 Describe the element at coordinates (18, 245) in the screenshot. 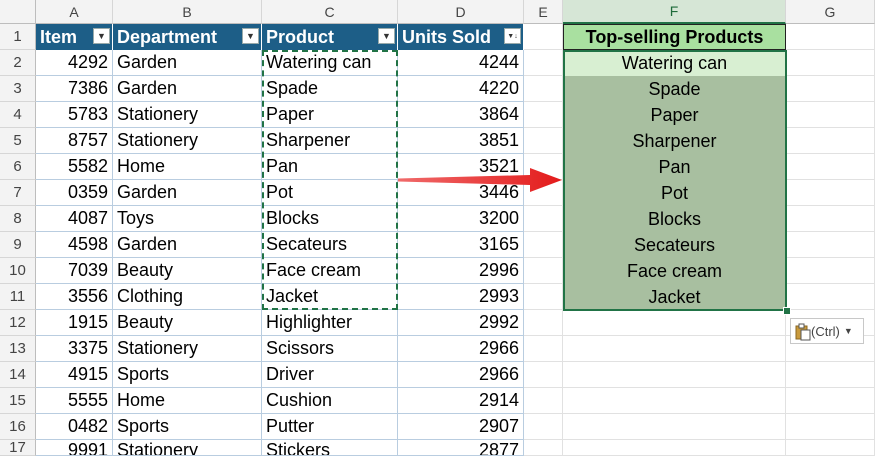

I see `row-header-9: 9` at that location.